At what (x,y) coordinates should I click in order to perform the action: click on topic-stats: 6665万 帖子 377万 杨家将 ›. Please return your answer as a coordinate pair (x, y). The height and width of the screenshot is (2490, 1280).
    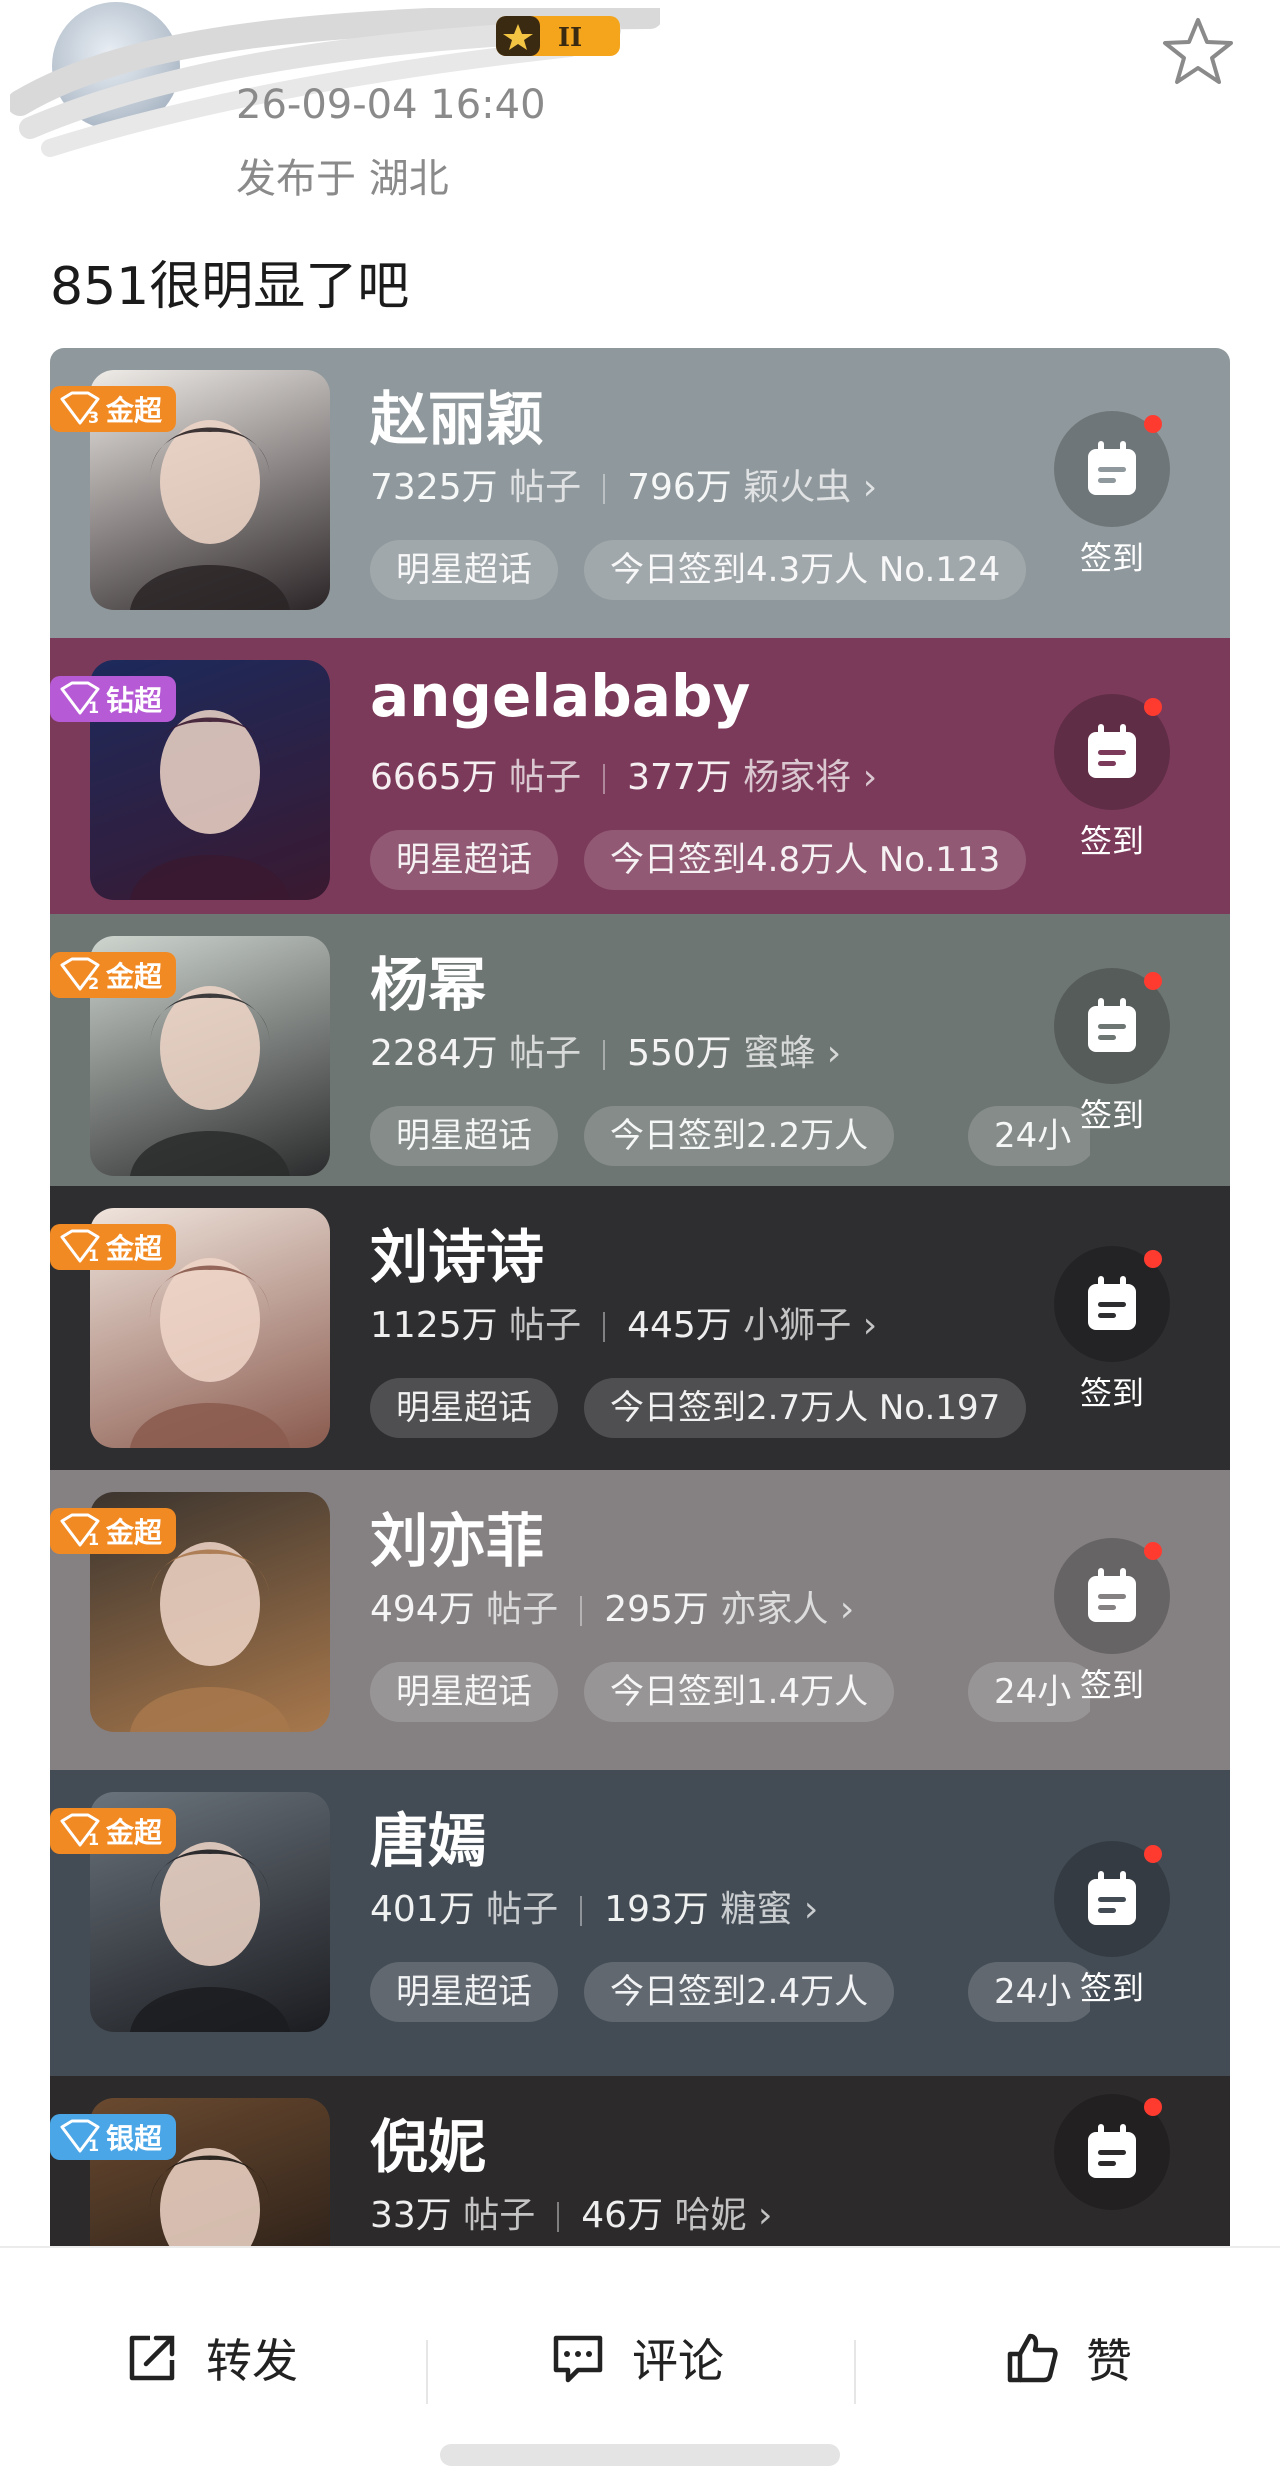
    Looking at the image, I should click on (623, 774).